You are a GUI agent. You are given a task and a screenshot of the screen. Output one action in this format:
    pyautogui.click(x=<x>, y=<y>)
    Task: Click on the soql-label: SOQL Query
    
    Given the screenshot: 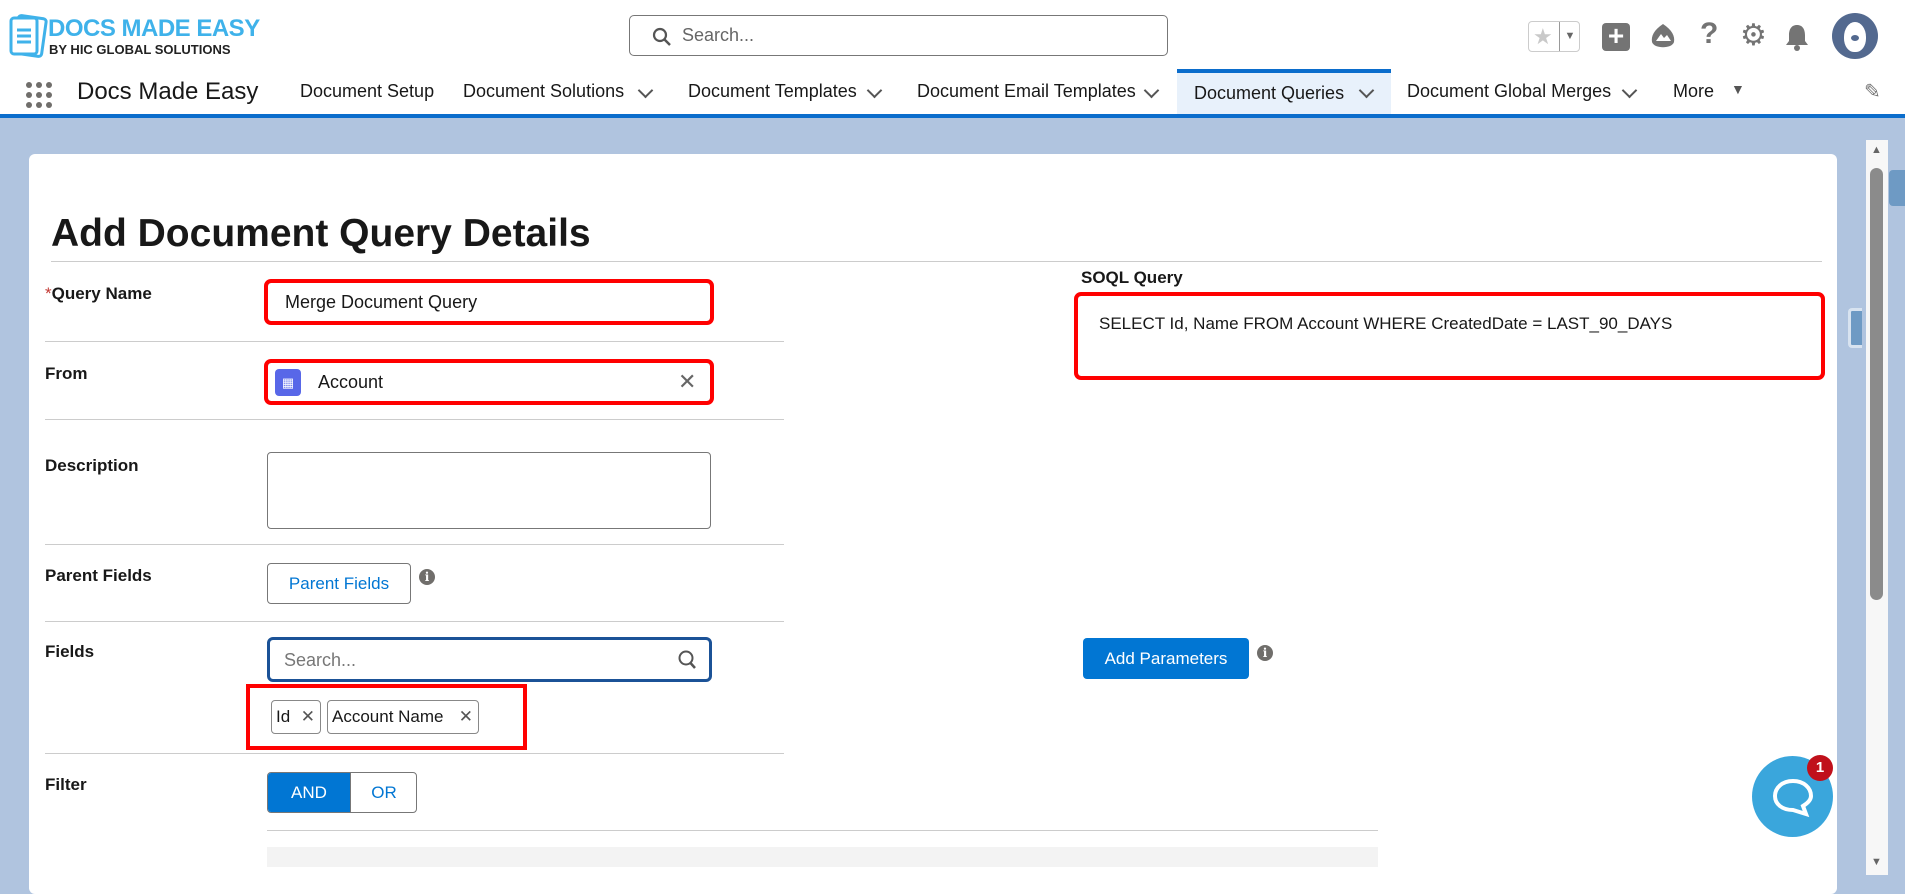 What is the action you would take?
    pyautogui.click(x=1132, y=277)
    